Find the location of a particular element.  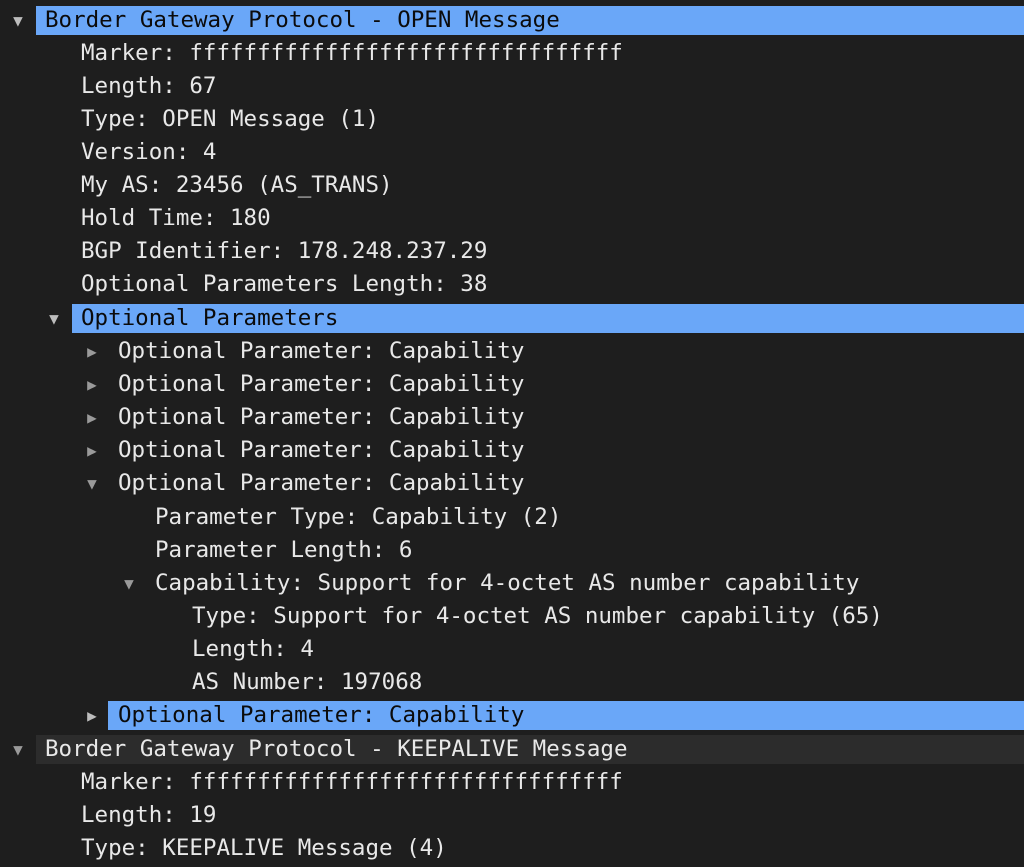

tree-row-parameter-type: Parameter Type: Capability (2) is located at coordinates (512, 517).